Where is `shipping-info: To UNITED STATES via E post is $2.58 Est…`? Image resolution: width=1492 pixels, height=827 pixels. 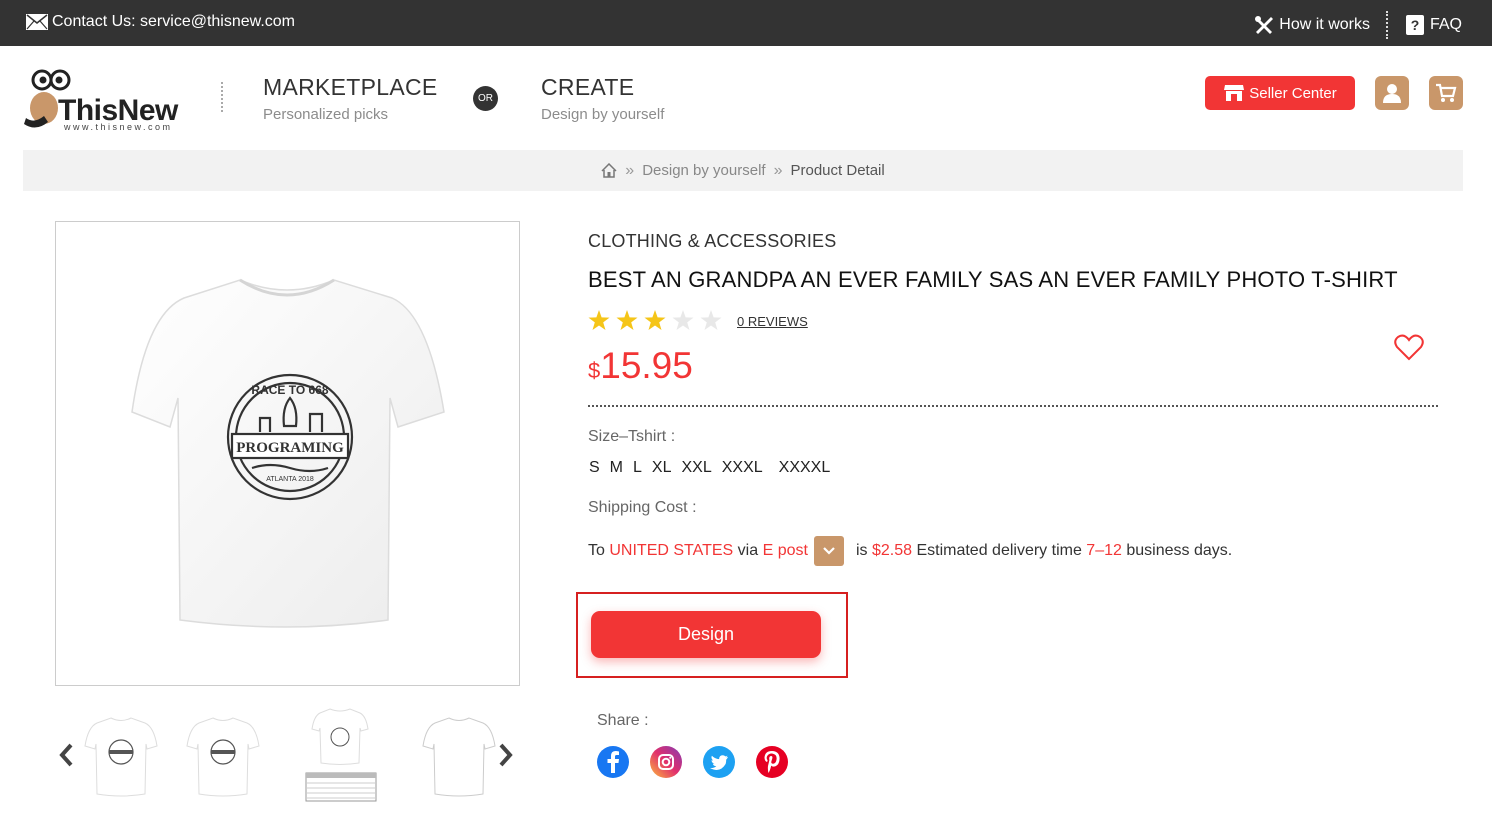
shipping-info: To UNITED STATES via E post is $2.58 Est… is located at coordinates (910, 551).